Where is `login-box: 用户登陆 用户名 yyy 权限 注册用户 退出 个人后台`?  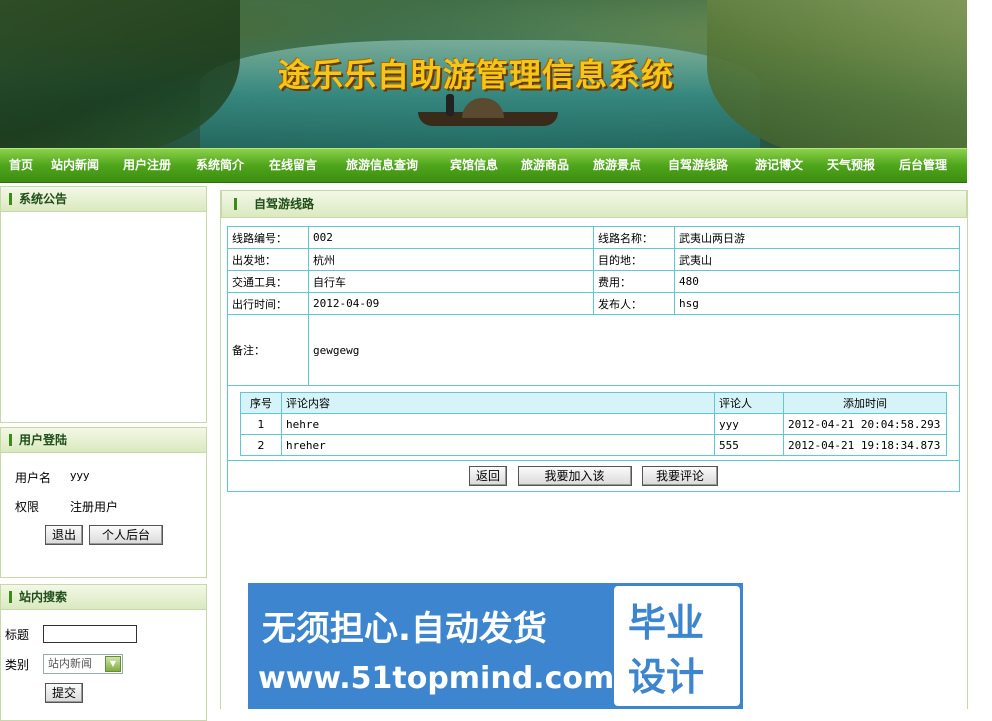 login-box: 用户登陆 用户名 yyy 权限 注册用户 退出 个人后台 is located at coordinates (103, 502).